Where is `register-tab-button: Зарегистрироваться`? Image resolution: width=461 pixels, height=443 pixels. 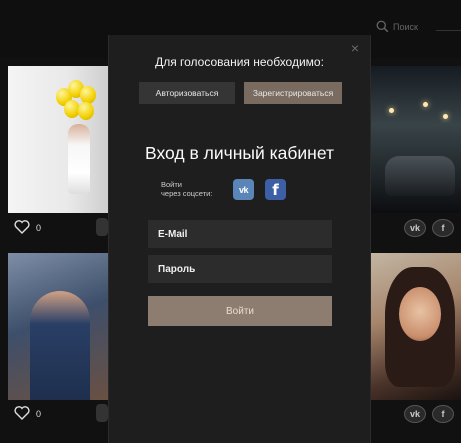 register-tab-button: Зарегистрироваться is located at coordinates (293, 93).